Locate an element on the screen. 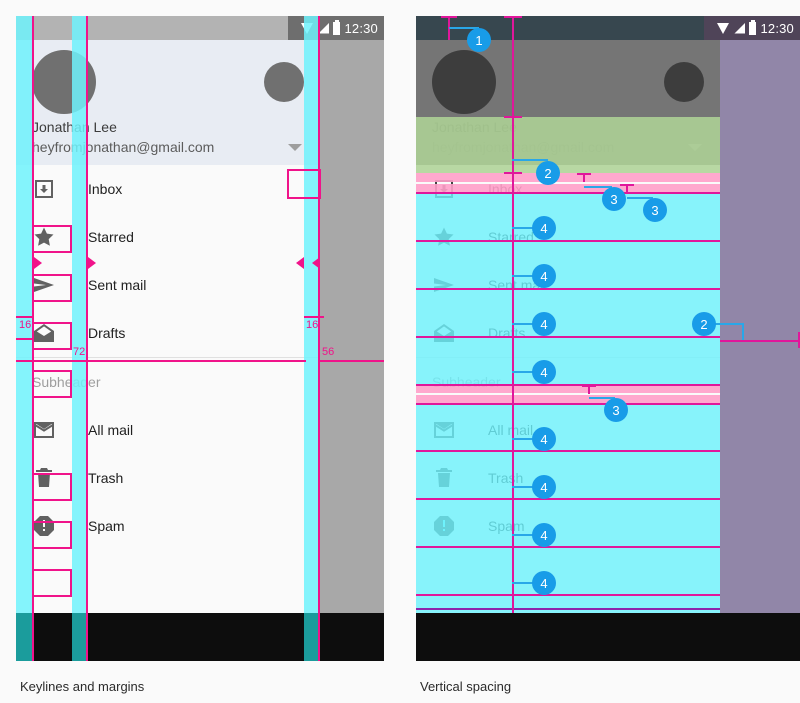  scrim-left is located at coordinates (352, 338).